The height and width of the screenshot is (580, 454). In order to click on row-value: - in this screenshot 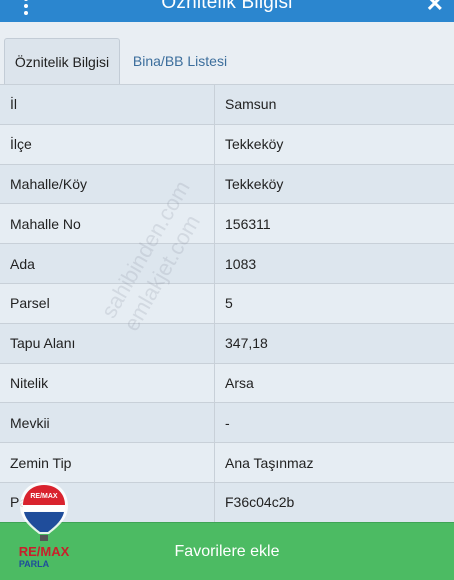, I will do `click(227, 422)`.